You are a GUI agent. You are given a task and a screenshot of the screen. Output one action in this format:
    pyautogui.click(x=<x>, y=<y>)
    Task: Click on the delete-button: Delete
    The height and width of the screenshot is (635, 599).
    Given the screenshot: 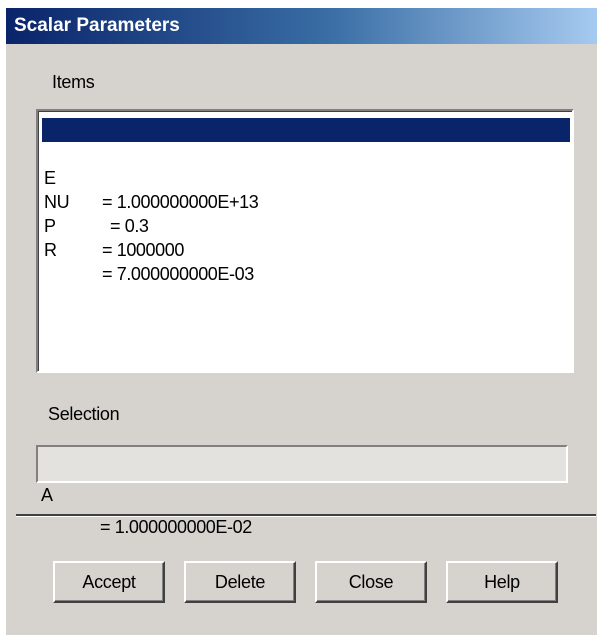 What is the action you would take?
    pyautogui.click(x=240, y=582)
    